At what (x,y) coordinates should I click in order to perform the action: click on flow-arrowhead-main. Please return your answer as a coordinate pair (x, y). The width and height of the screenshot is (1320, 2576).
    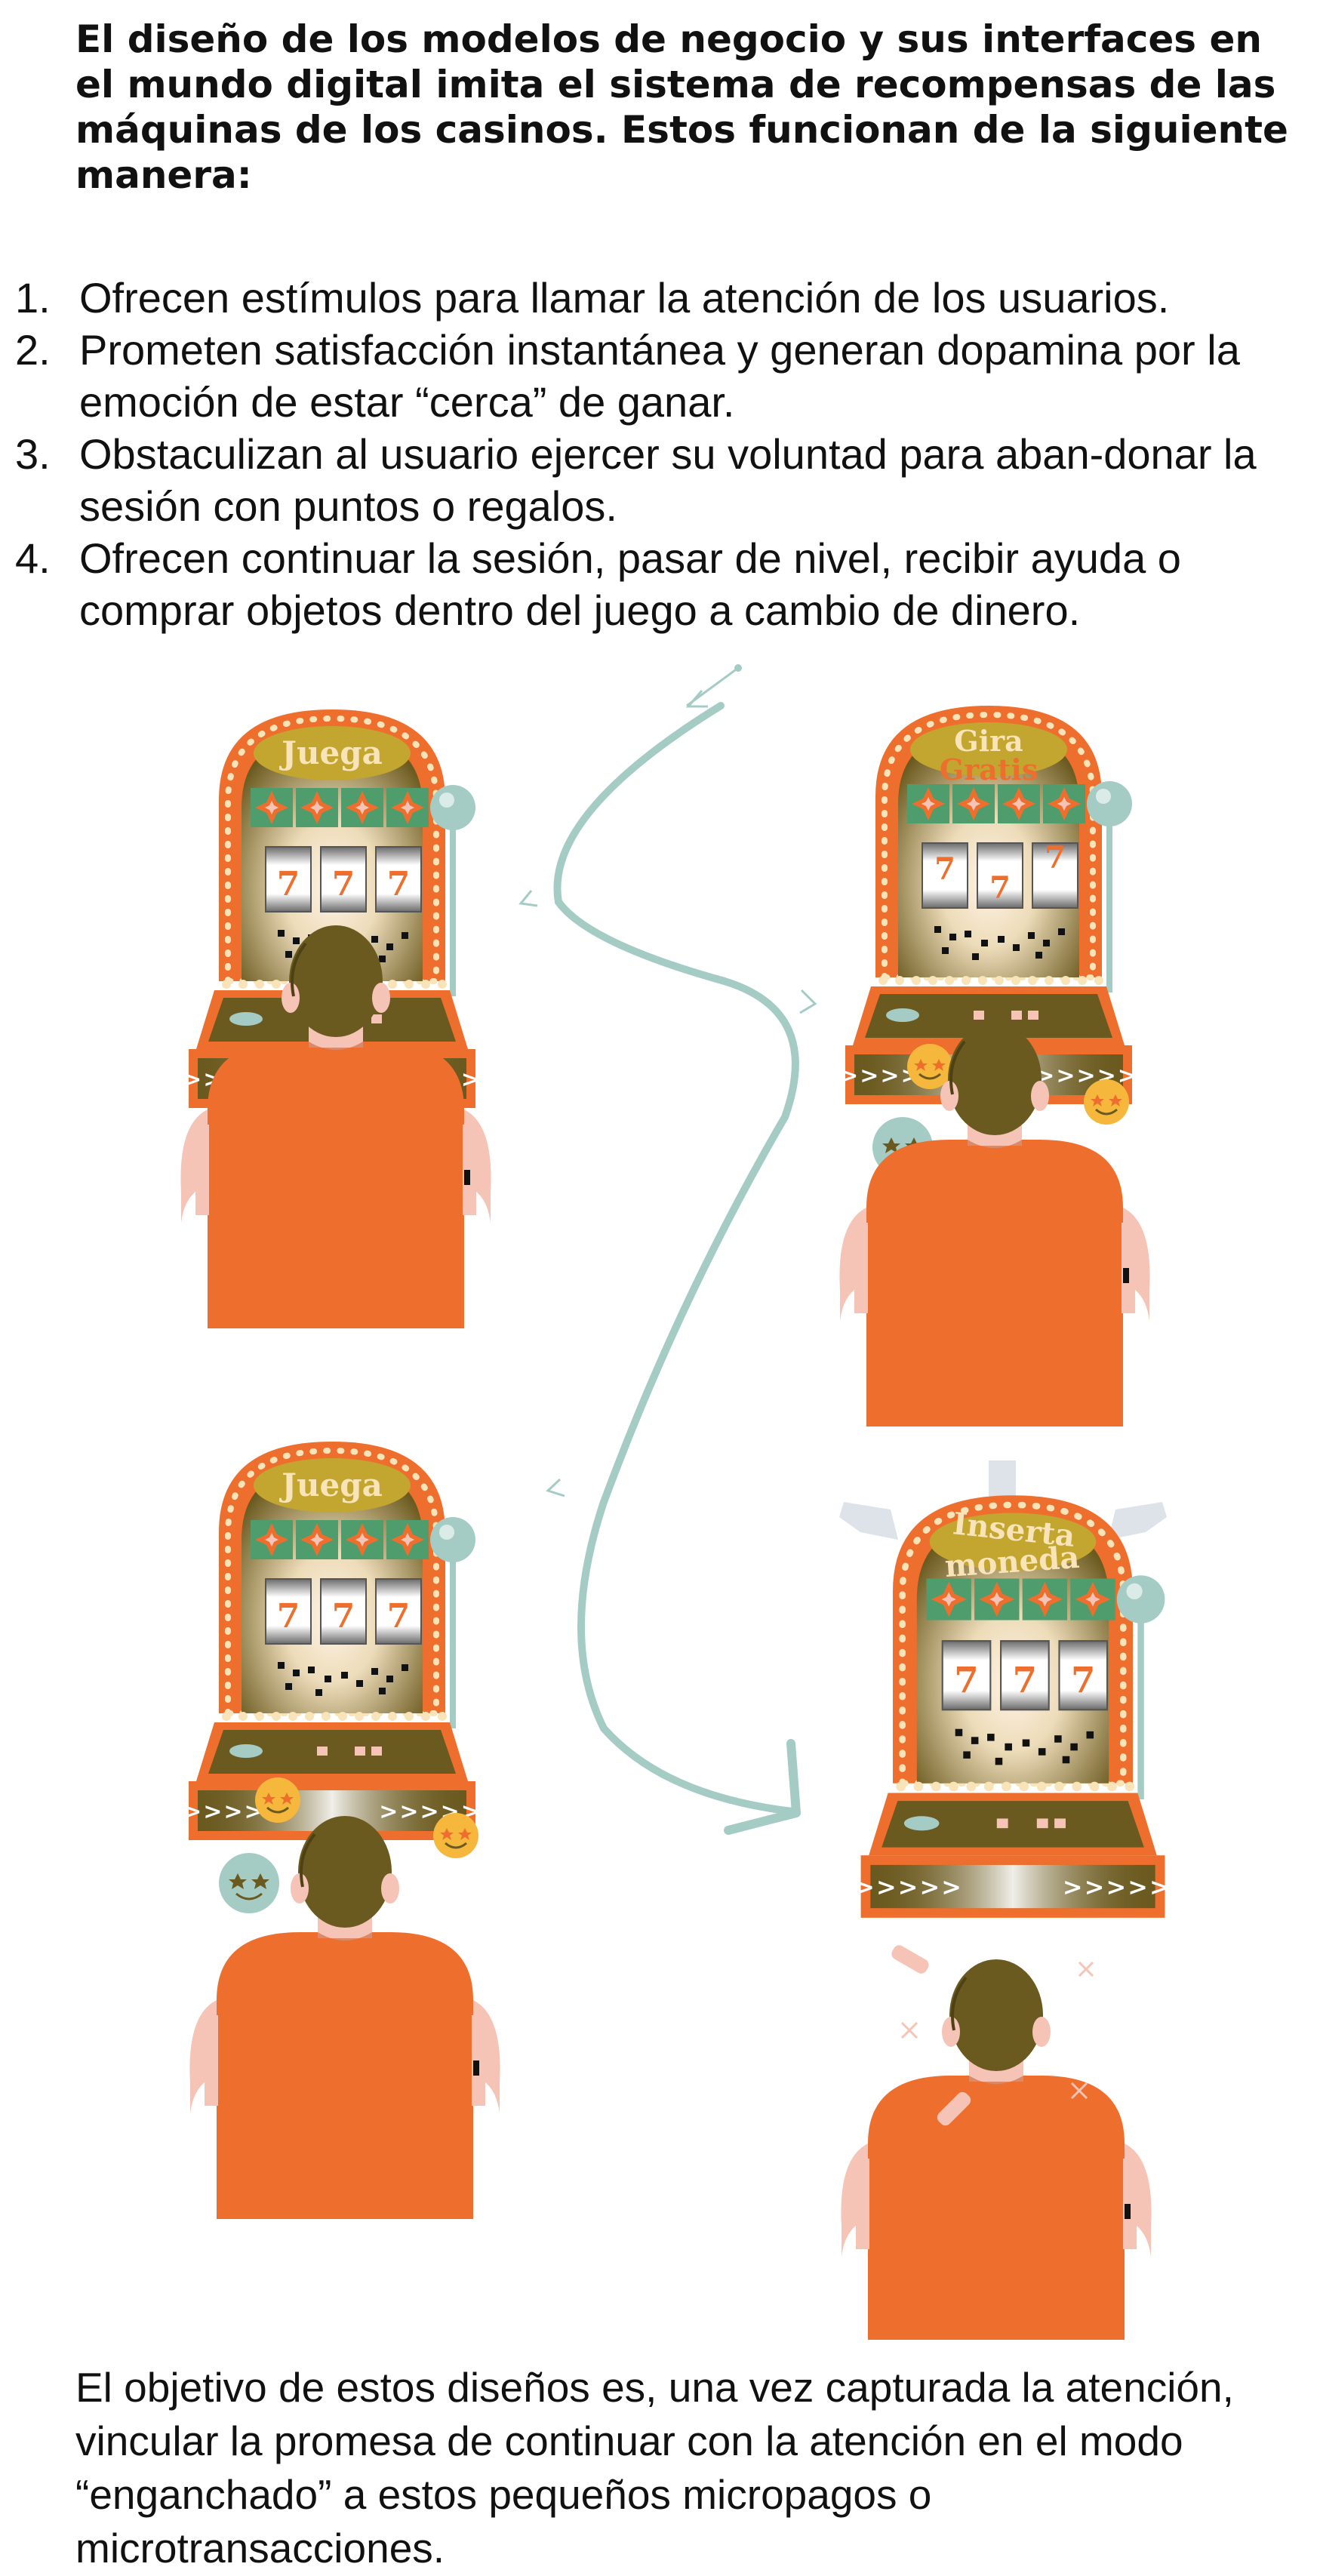
    Looking at the image, I should click on (762, 1787).